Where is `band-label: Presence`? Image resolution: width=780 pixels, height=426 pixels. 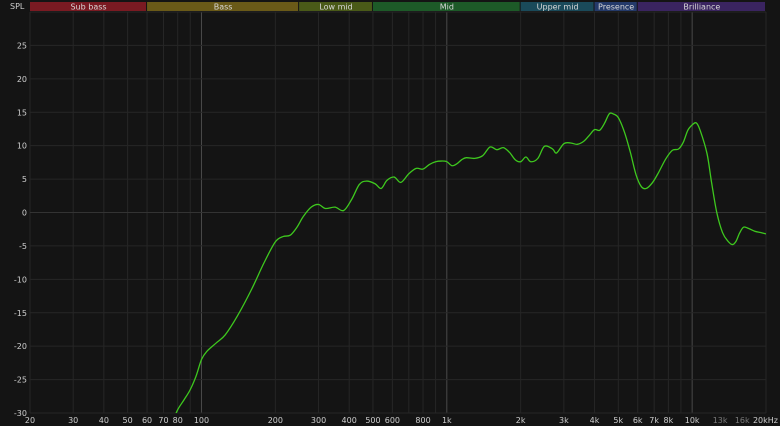 band-label: Presence is located at coordinates (616, 7).